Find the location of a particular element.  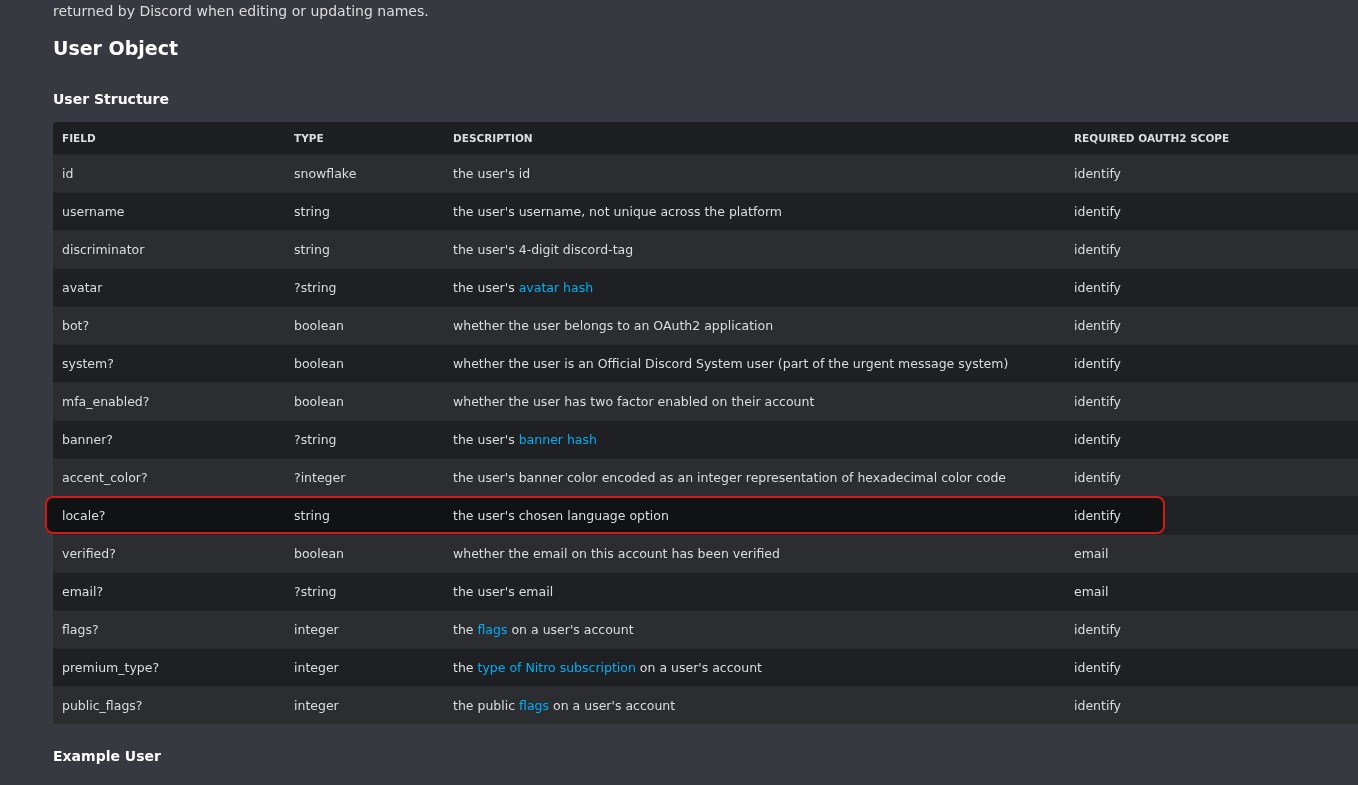

table-cell-text: whether the user is an Official Discord System user (part of the urgent message system) is located at coordinates (730, 363).